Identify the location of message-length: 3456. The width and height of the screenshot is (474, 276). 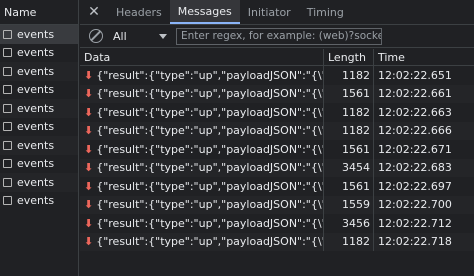
(349, 223).